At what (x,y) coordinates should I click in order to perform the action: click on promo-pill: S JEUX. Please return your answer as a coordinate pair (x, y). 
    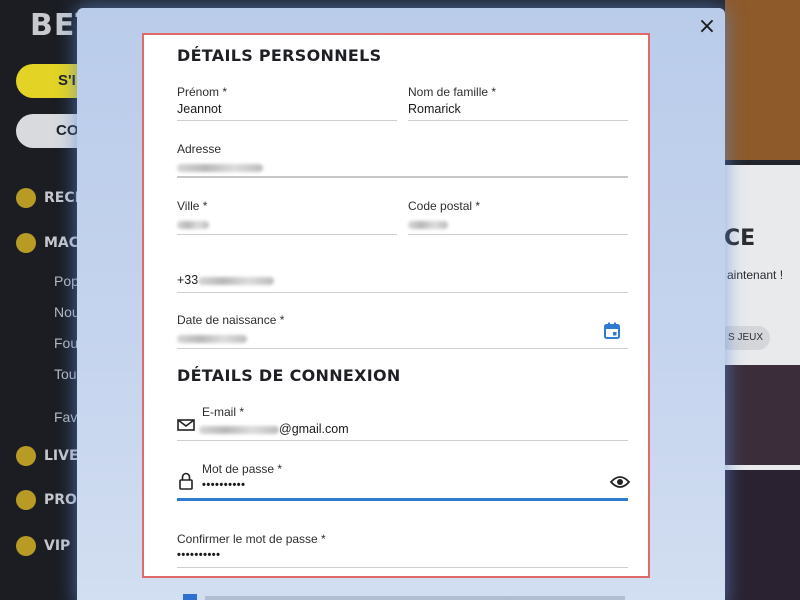
    Looking at the image, I should click on (744, 338).